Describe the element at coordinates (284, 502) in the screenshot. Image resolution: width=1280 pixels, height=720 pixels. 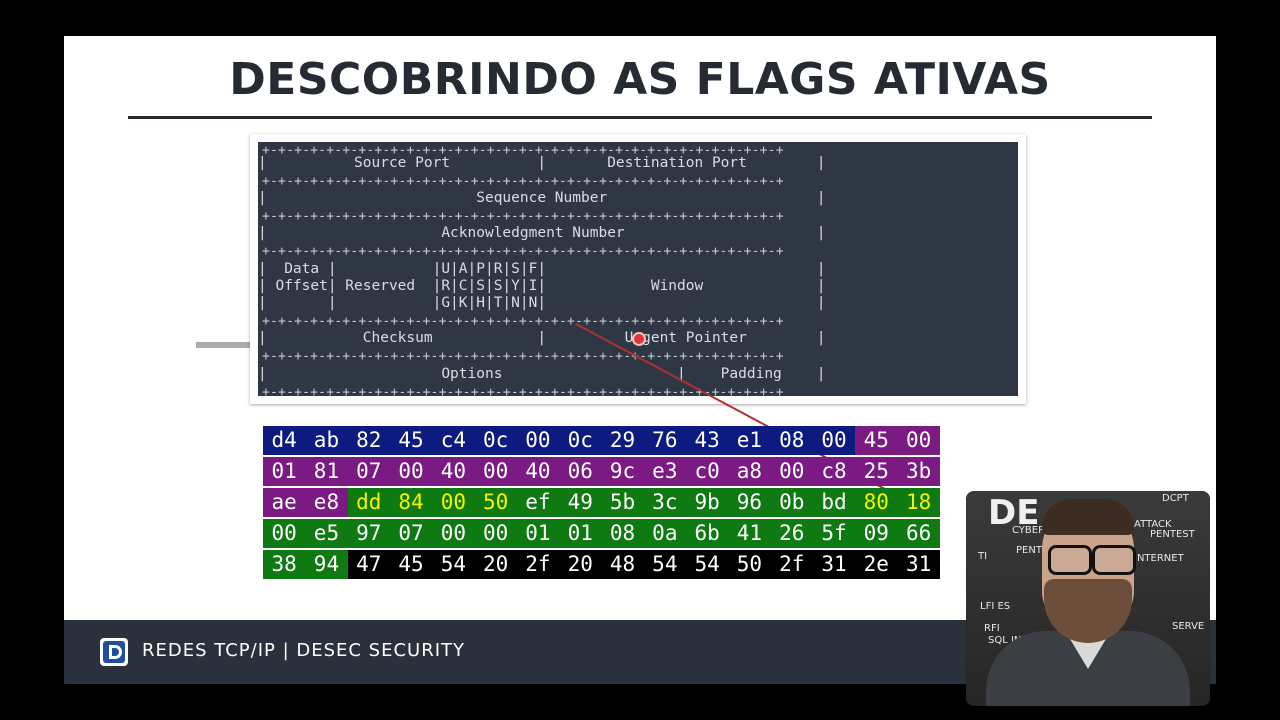
I see `hex-byte: ae` at that location.